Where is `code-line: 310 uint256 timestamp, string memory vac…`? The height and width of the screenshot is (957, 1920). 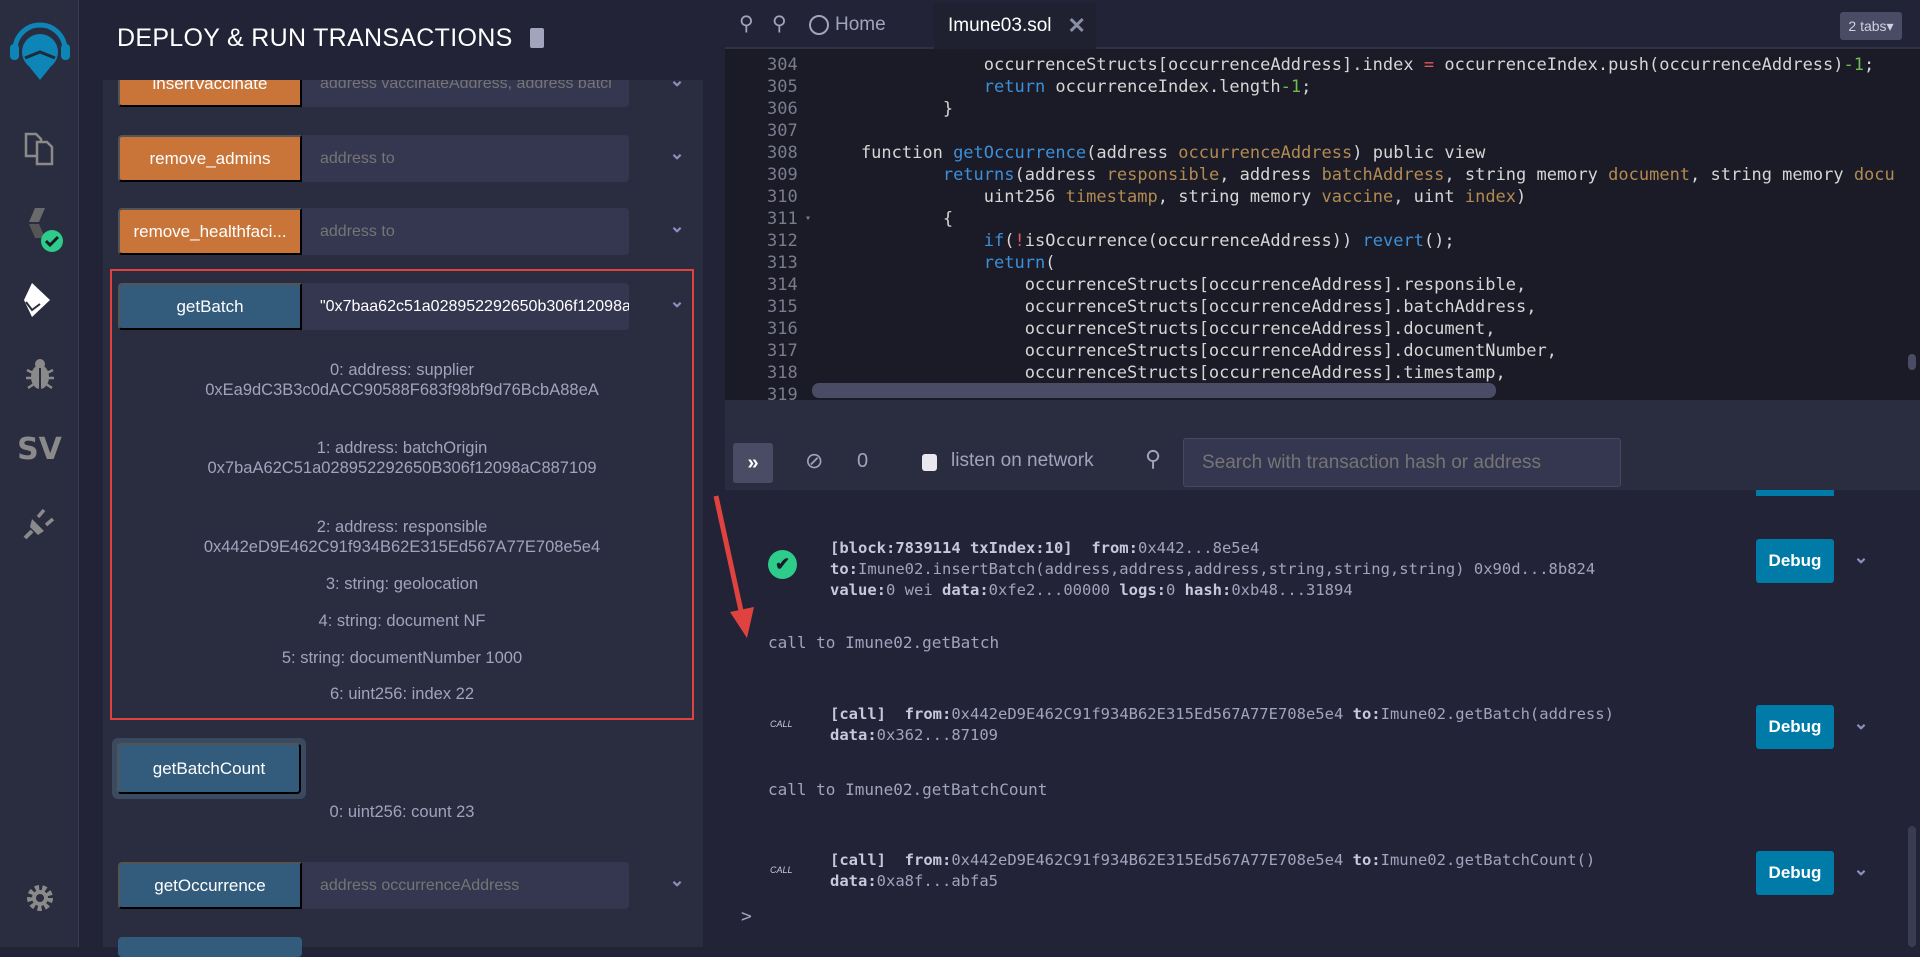 code-line: 310 uint256 timestamp, string memory vac… is located at coordinates (1322, 197).